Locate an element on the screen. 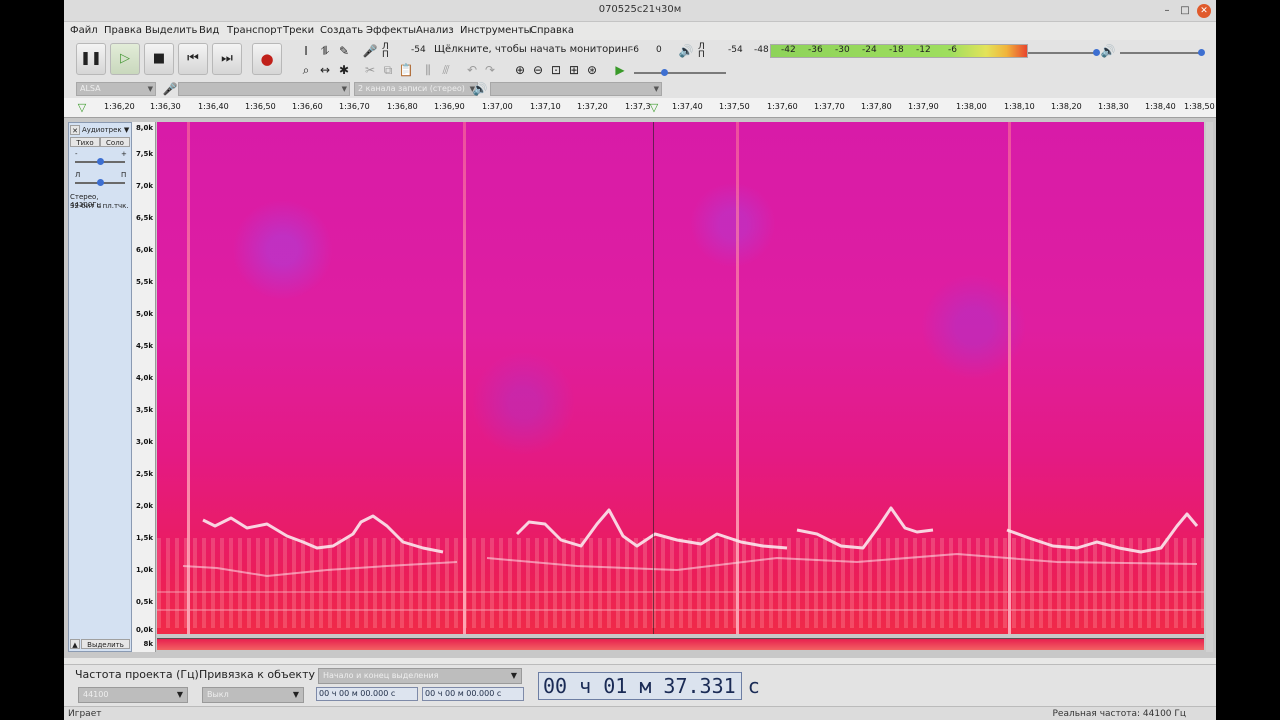 The height and width of the screenshot is (720, 1280). freq-label: 0,5k is located at coordinates (144, 602).